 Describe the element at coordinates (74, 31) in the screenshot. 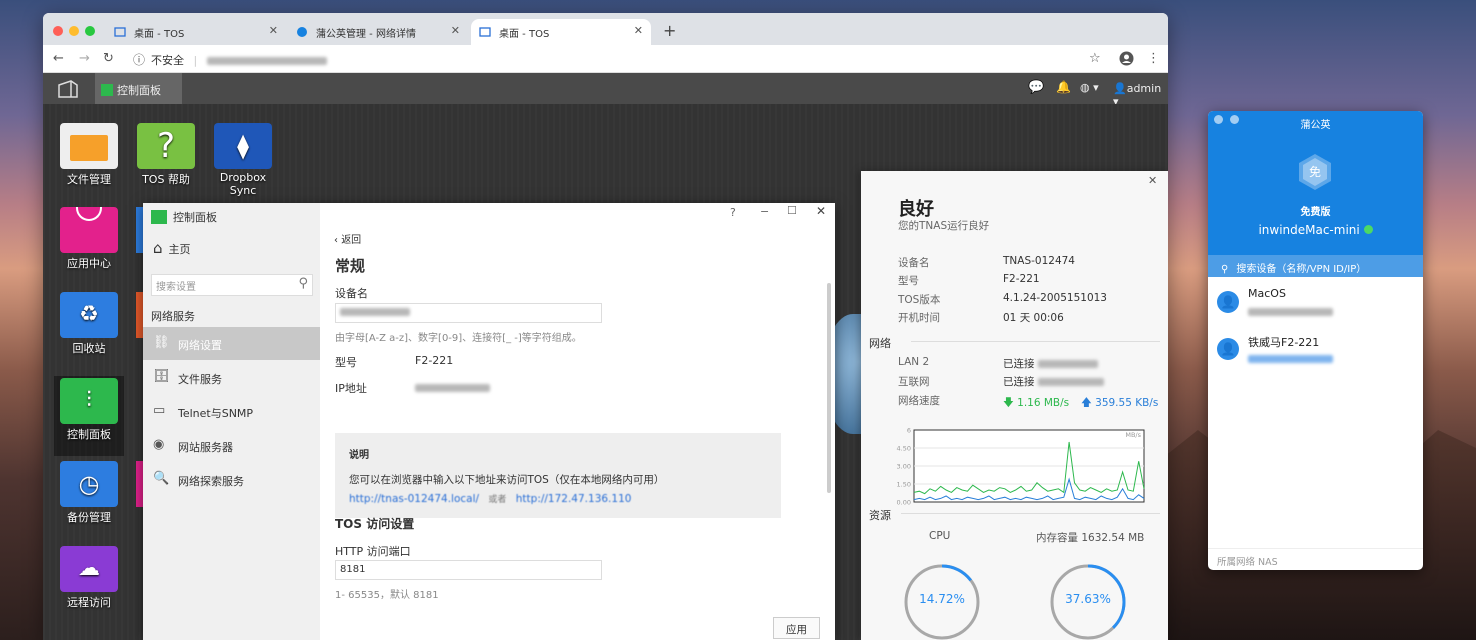

I see `minimize-dot` at that location.